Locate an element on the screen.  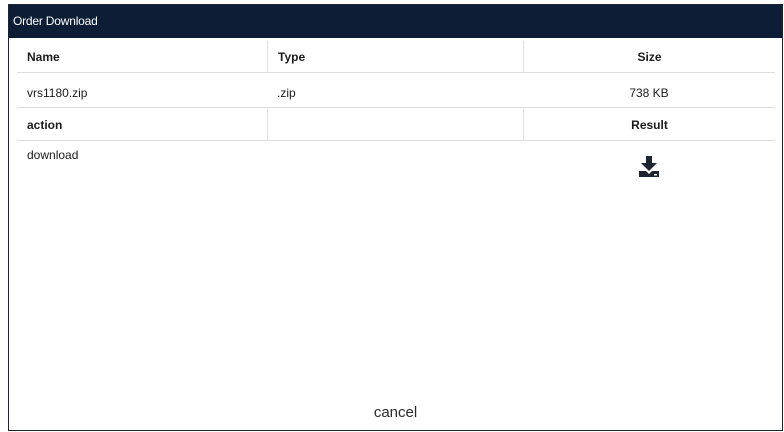
column-header-result: Result is located at coordinates (649, 125).